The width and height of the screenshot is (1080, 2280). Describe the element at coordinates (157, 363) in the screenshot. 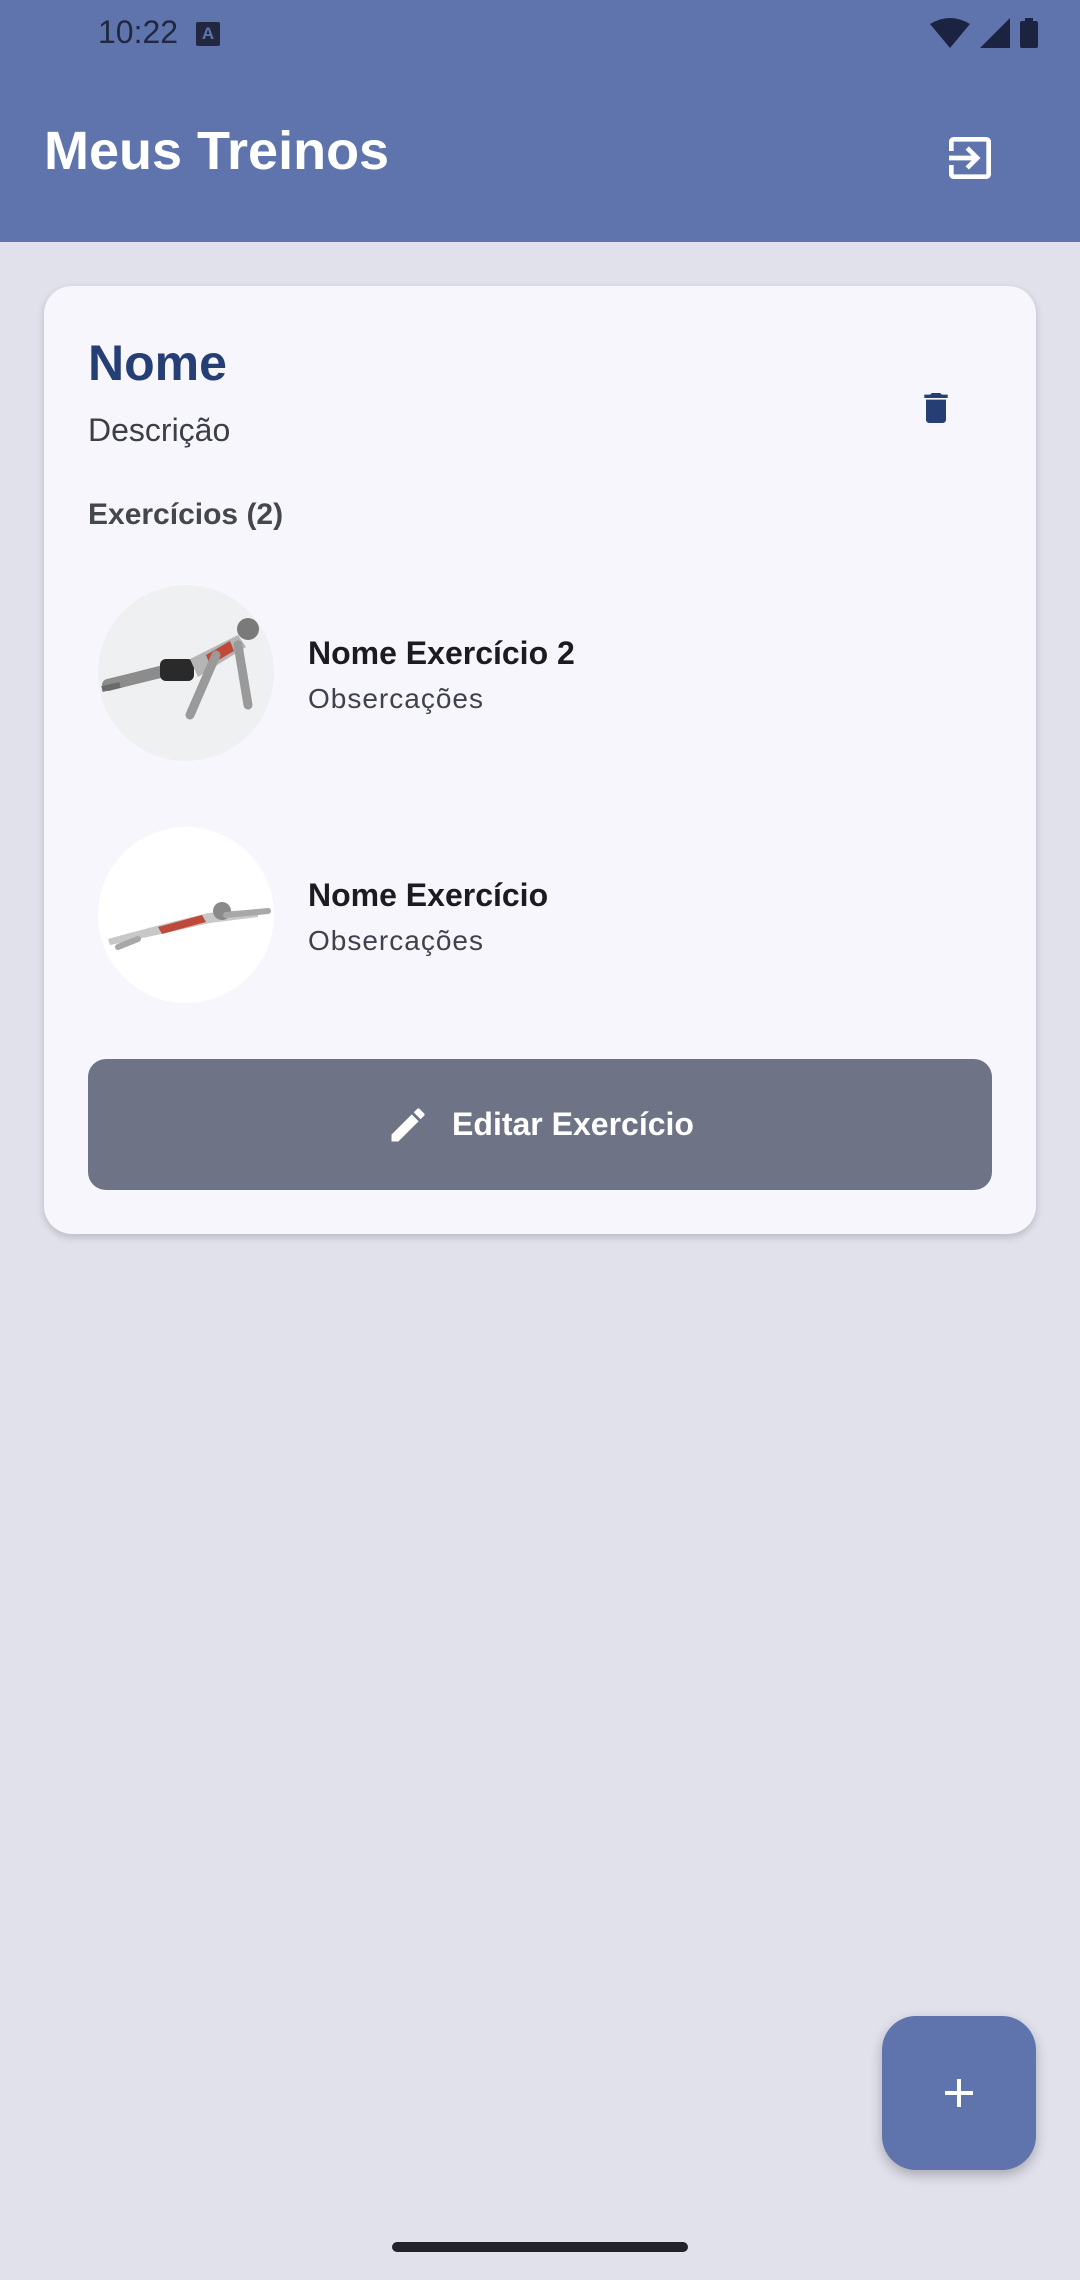

I see `workout-name: Nome` at that location.